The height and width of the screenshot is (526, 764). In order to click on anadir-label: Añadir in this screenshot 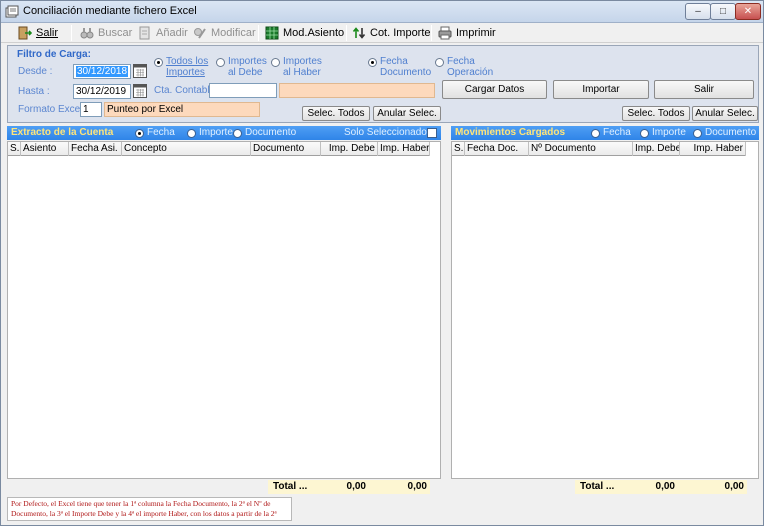, I will do `click(172, 33)`.